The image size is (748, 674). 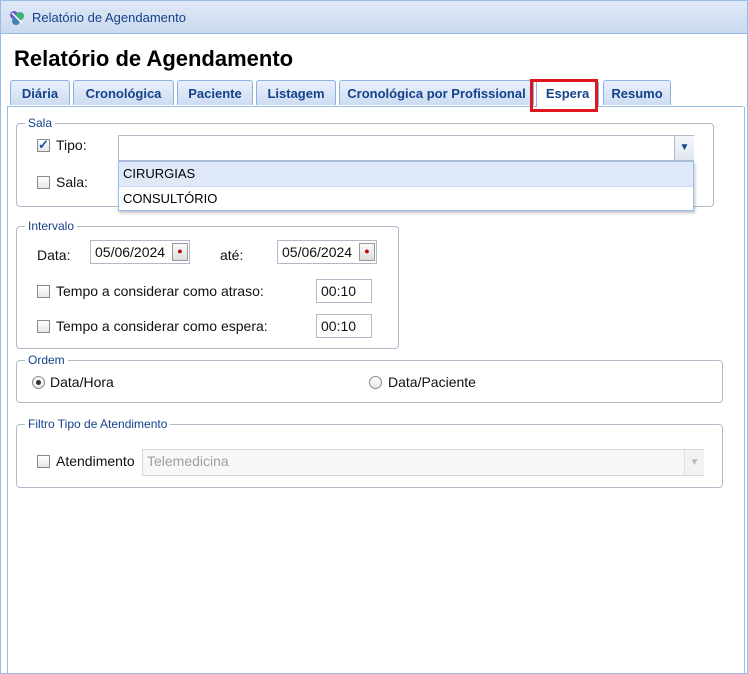 I want to click on atendimento-label: Atendimento, so click(x=95, y=461).